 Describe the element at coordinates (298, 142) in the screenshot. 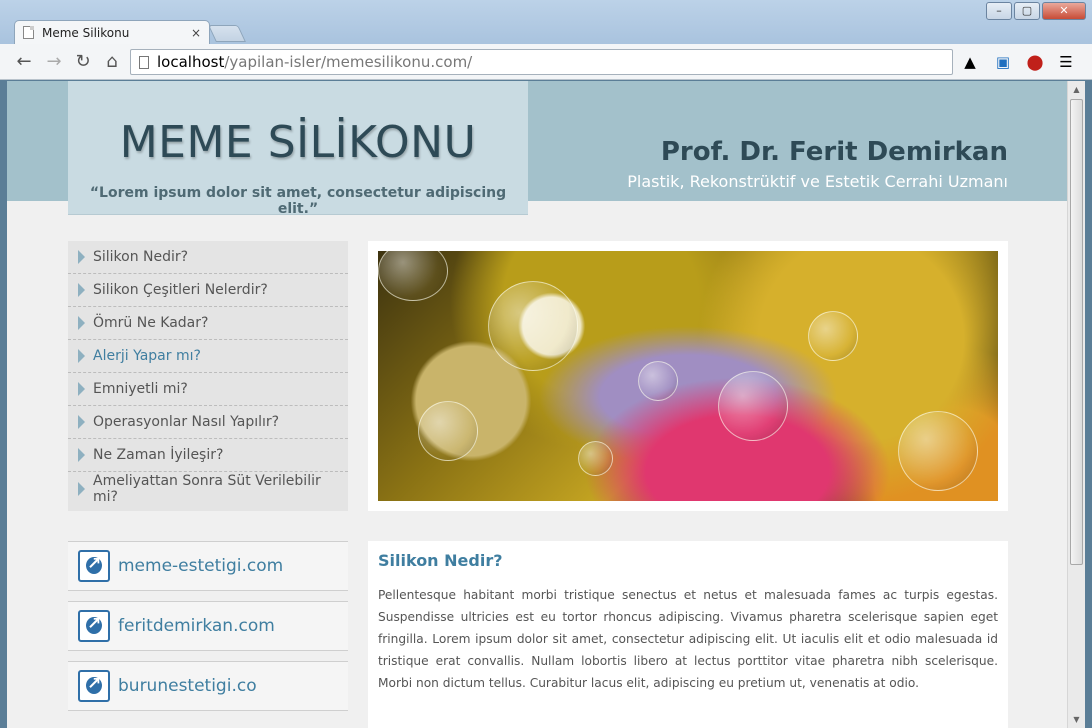

I see `site-logo-title: MEME SİLİKONU` at that location.